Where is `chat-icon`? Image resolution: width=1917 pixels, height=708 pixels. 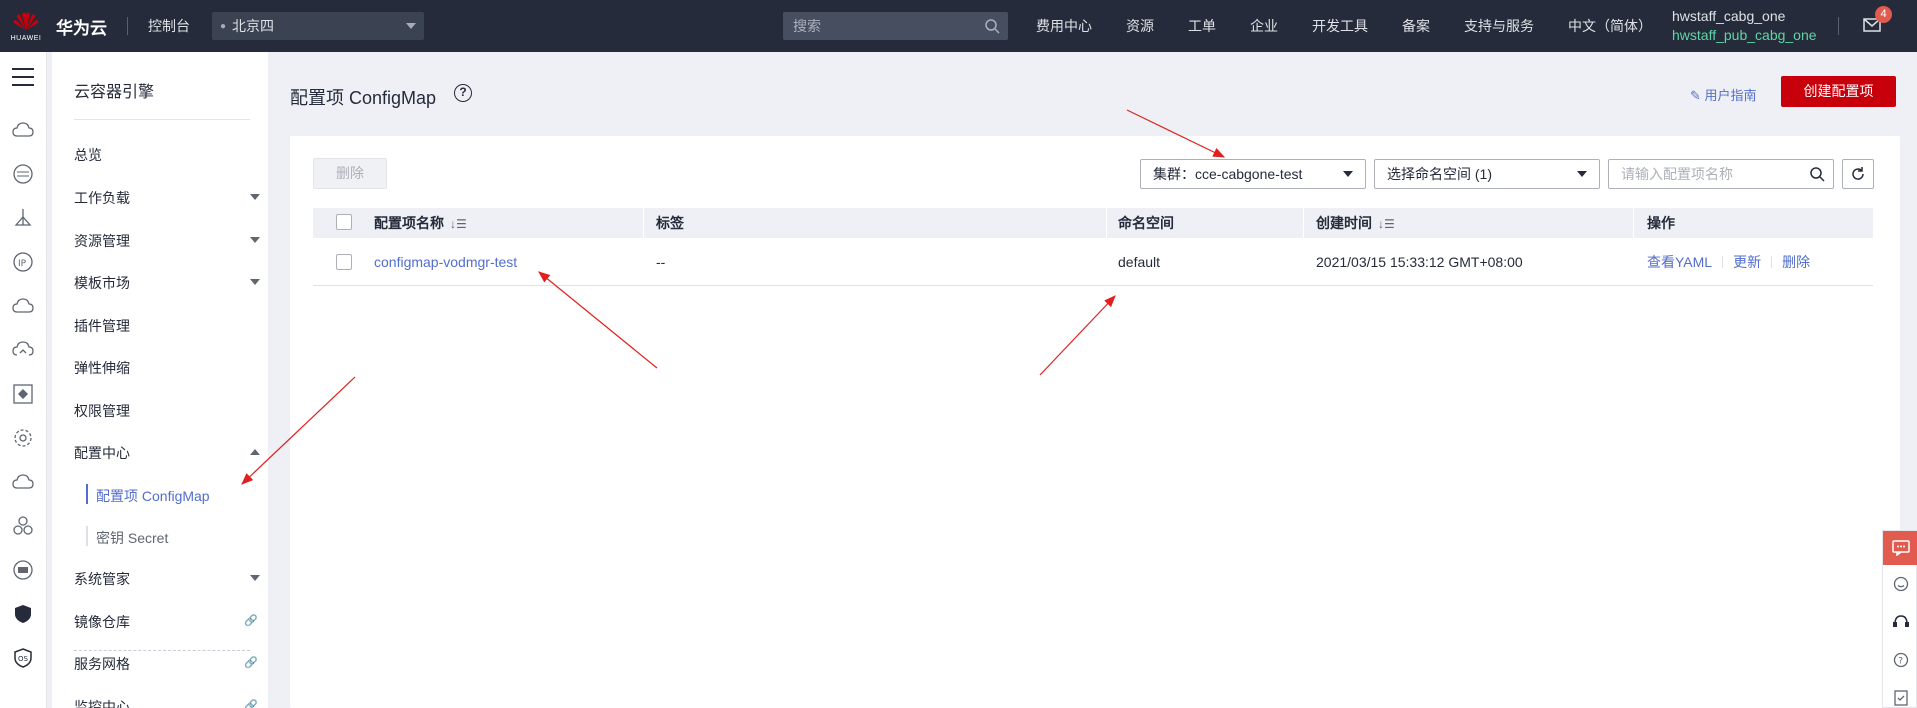 chat-icon is located at coordinates (1900, 548).